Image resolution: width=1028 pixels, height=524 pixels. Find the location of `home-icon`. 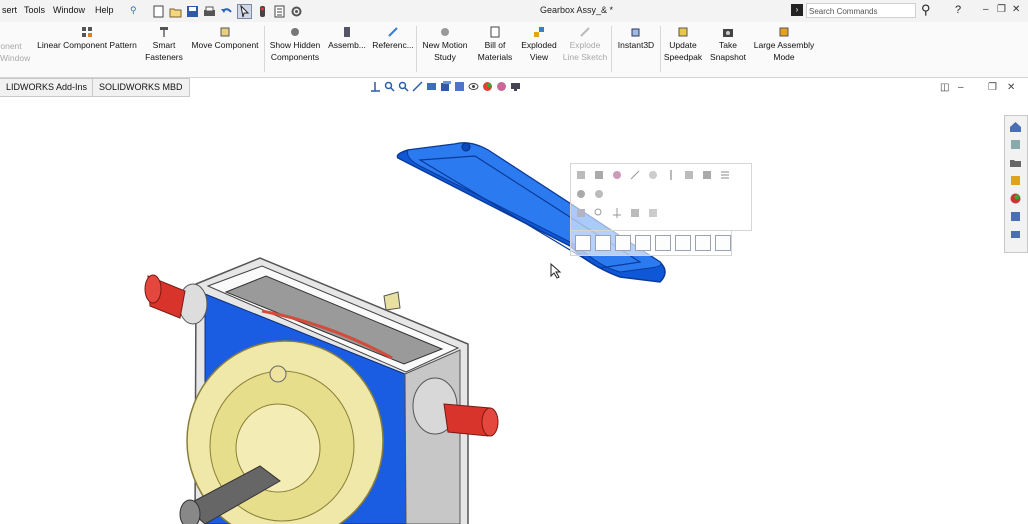

home-icon is located at coordinates (1015, 126).